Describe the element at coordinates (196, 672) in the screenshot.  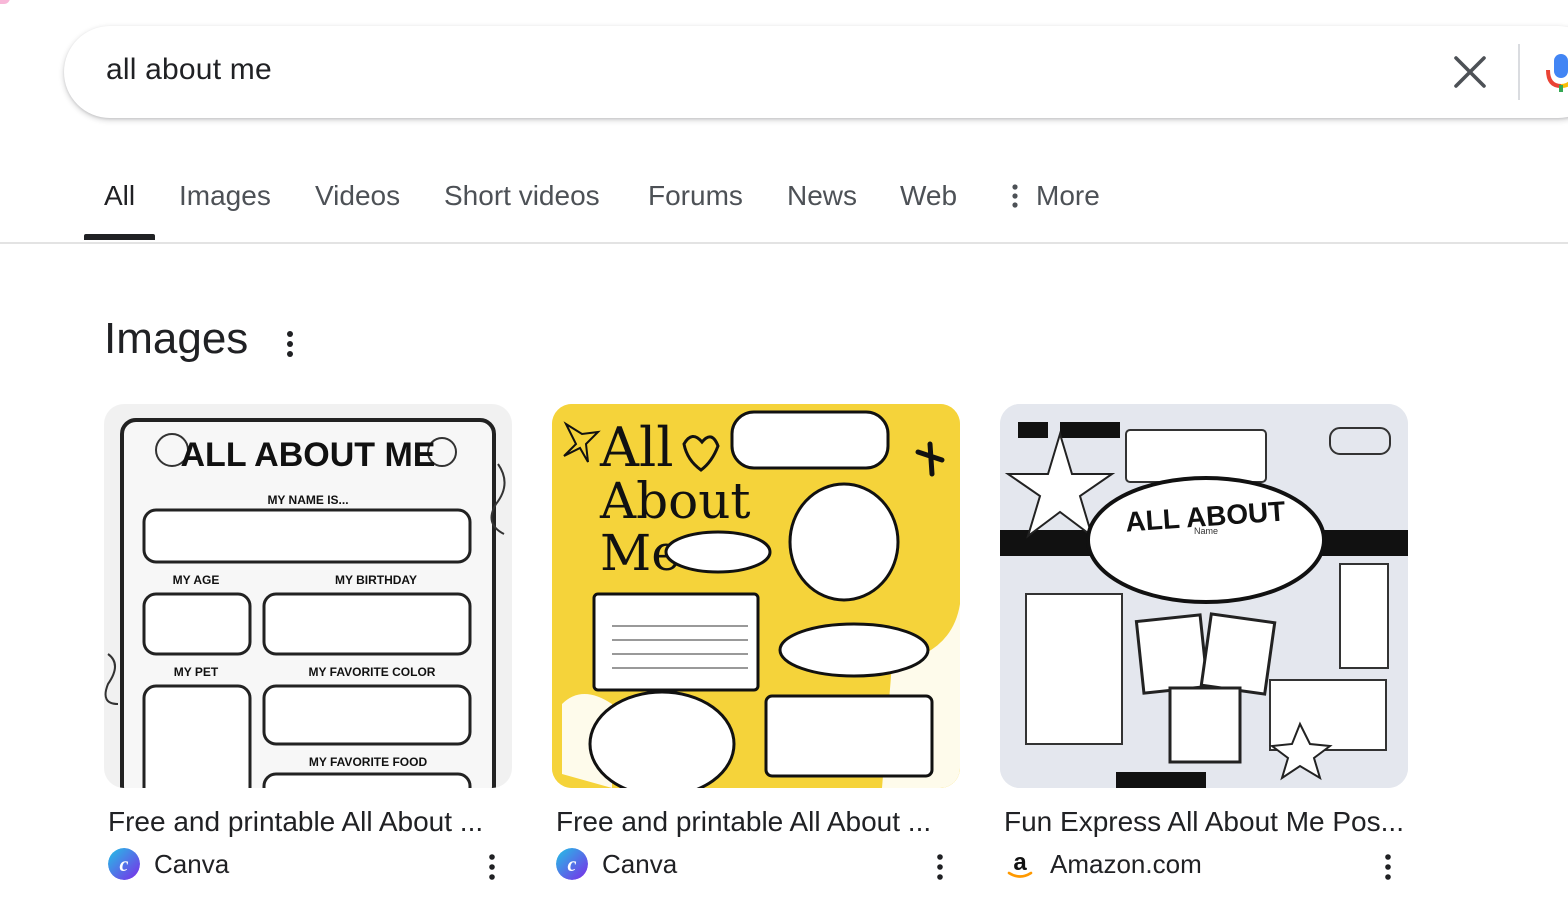
I see `thumb-label: MY PET` at that location.